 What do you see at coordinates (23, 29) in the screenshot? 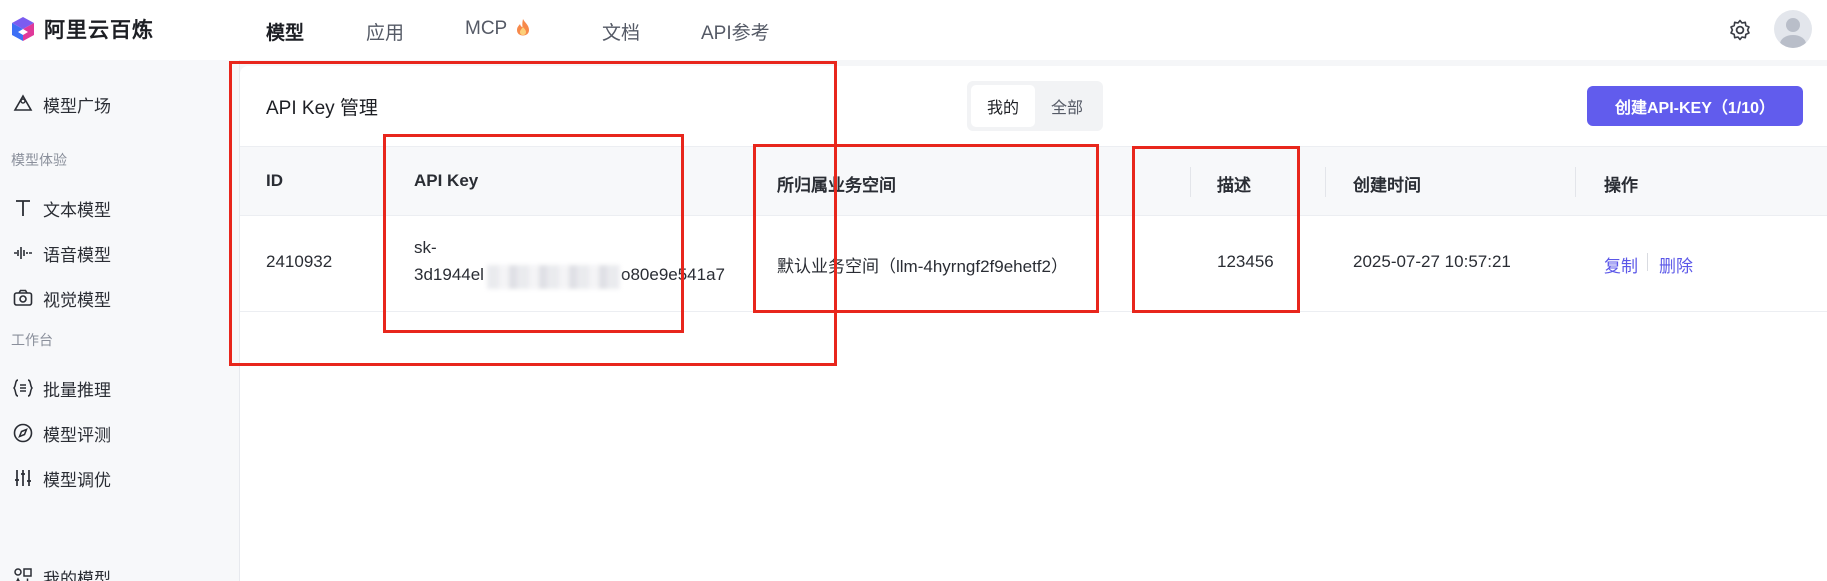
I see `brand-logo-icon` at bounding box center [23, 29].